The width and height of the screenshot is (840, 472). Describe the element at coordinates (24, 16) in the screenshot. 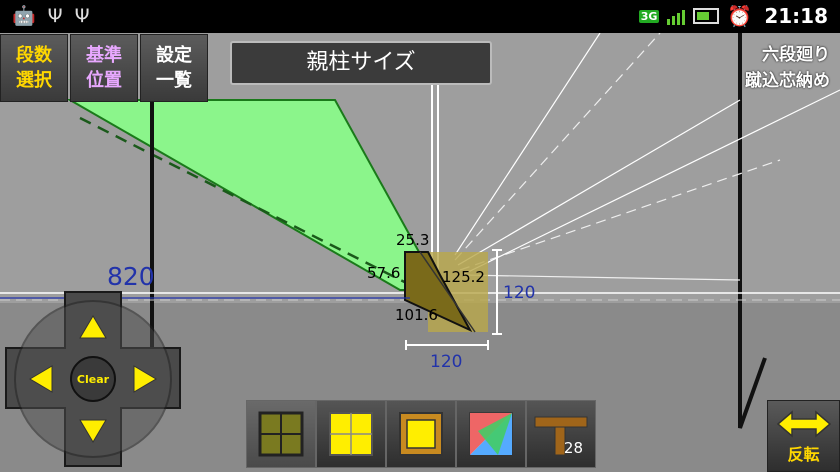

I see `android-debug-icon: 🤖` at that location.